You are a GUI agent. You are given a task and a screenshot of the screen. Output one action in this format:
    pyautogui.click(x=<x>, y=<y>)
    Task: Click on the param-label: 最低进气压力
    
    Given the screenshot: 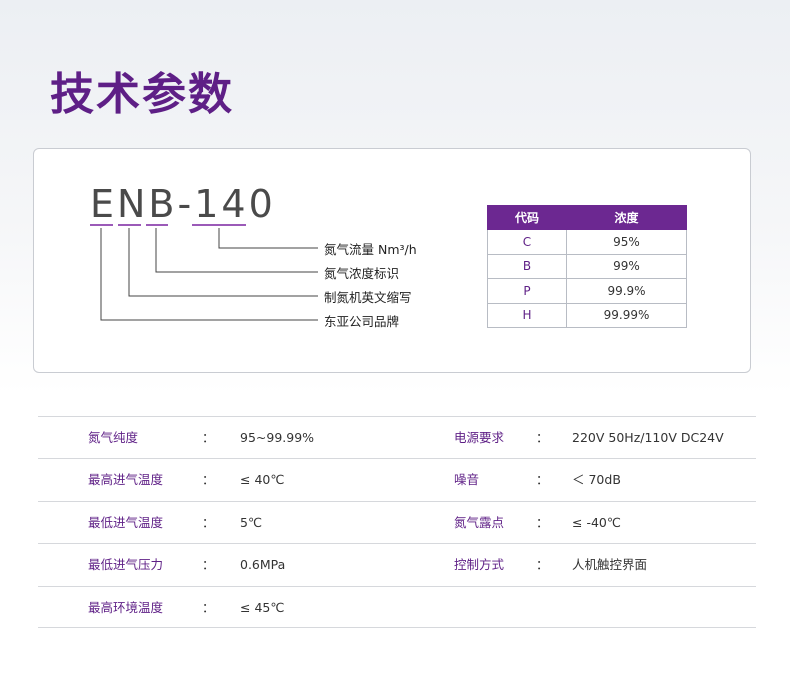 What is the action you would take?
    pyautogui.click(x=126, y=565)
    